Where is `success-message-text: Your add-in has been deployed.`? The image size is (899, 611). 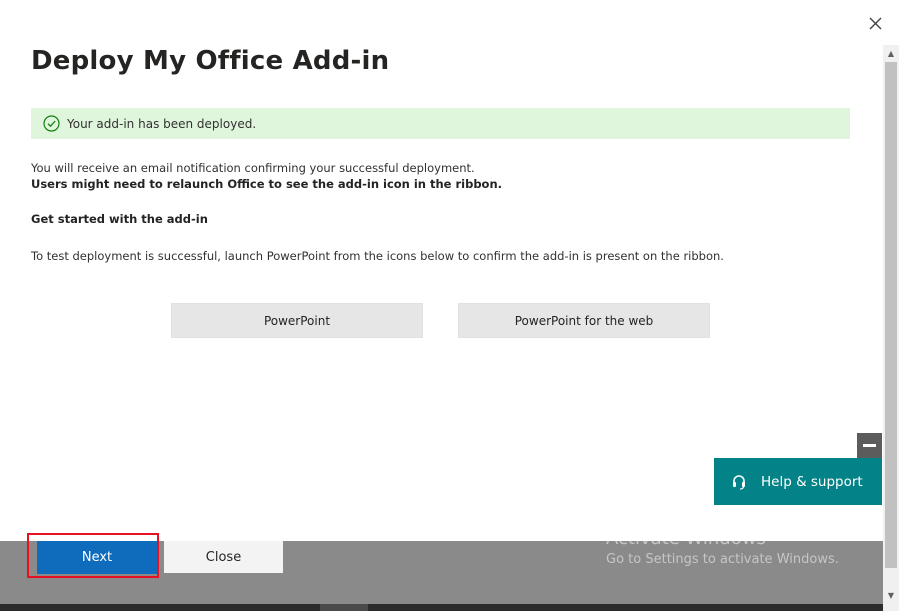
success-message-text: Your add-in has been deployed. is located at coordinates (162, 123).